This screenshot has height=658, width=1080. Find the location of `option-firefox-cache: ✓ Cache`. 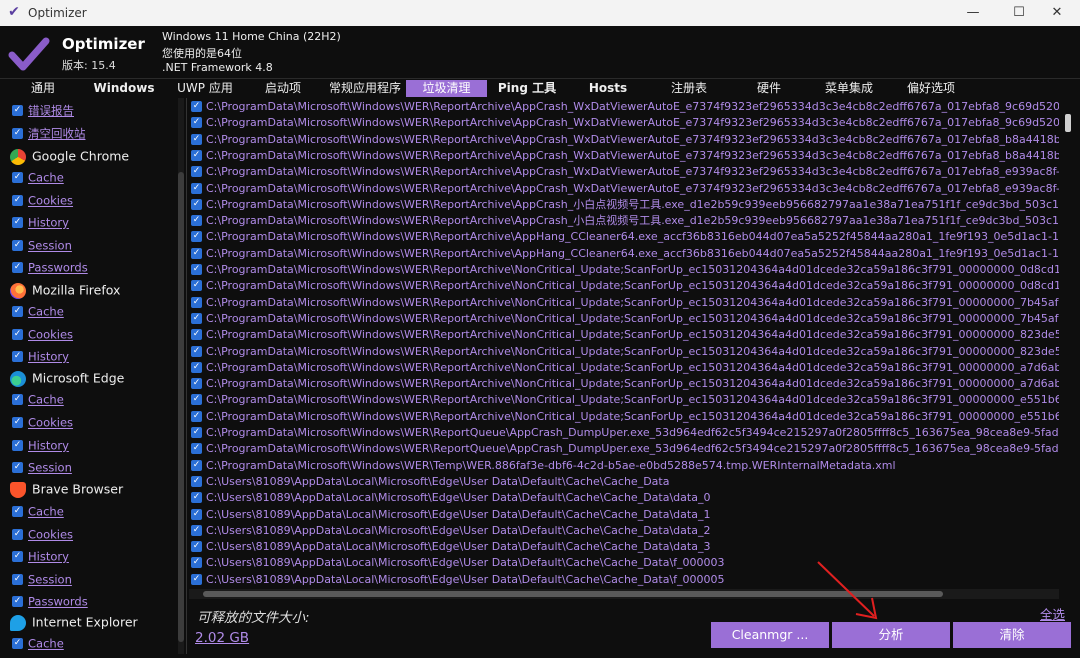

option-firefox-cache: ✓ Cache is located at coordinates (38, 311).